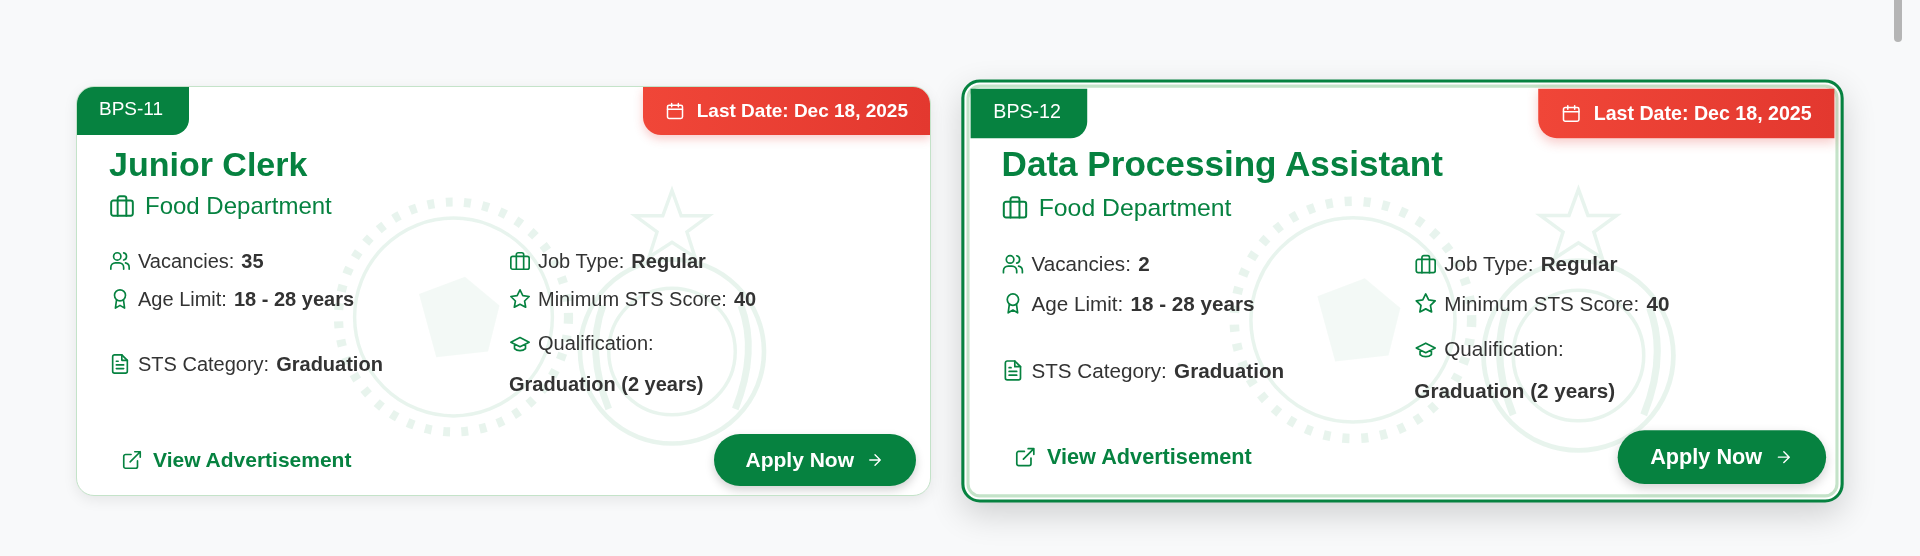 The width and height of the screenshot is (1920, 556). Describe the element at coordinates (252, 261) in the screenshot. I see `detail-value: 35` at that location.